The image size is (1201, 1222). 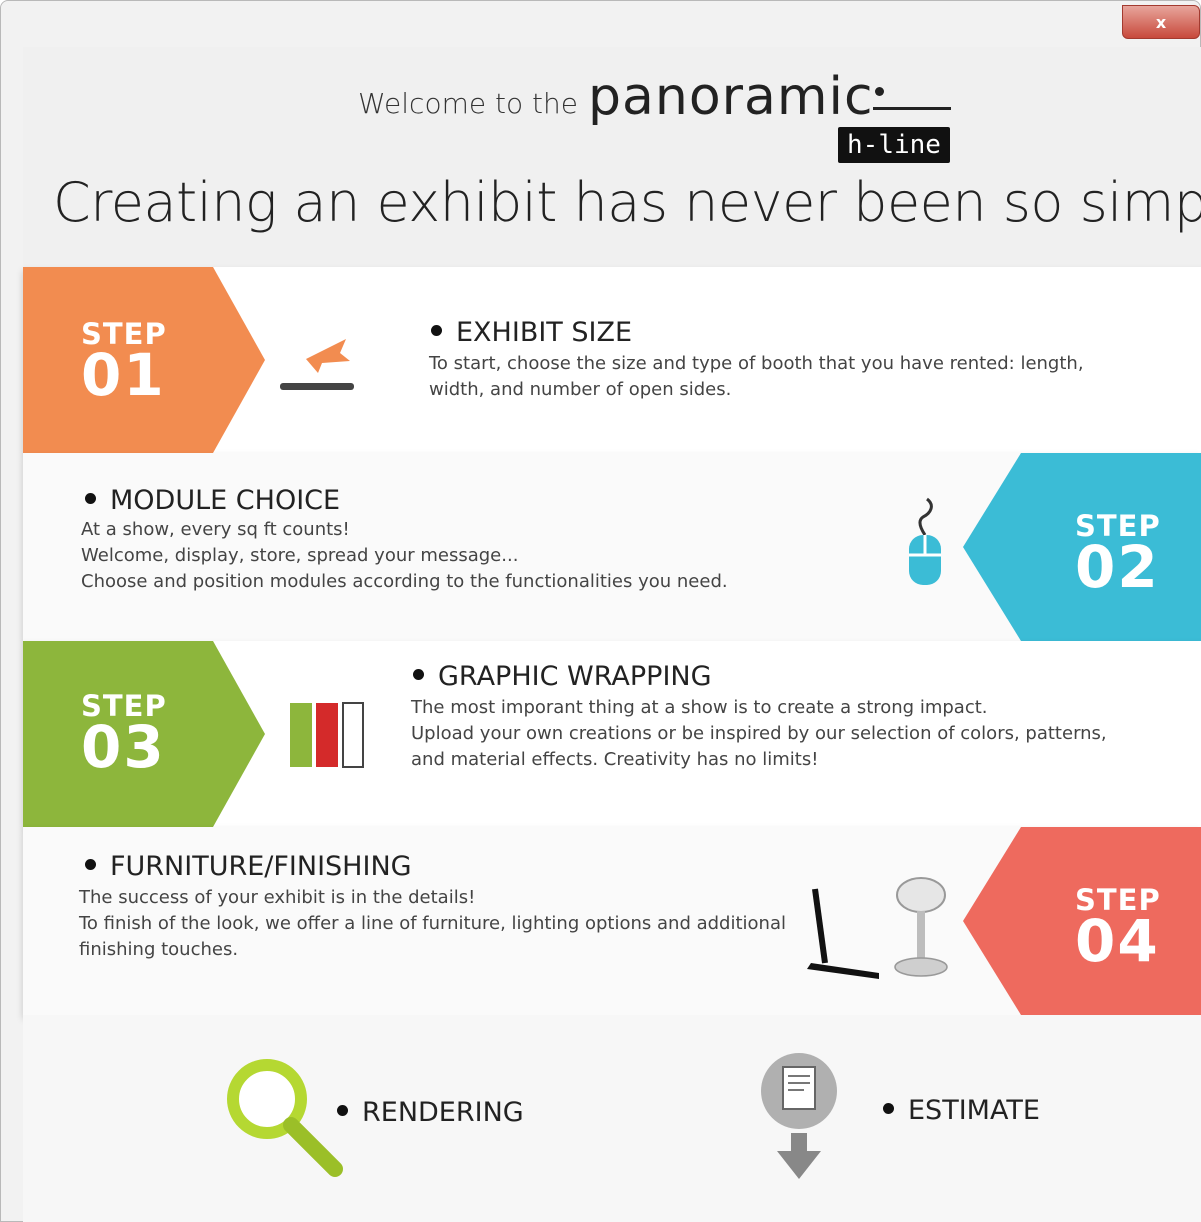 What do you see at coordinates (894, 145) in the screenshot?
I see `brand-badge: h-line` at bounding box center [894, 145].